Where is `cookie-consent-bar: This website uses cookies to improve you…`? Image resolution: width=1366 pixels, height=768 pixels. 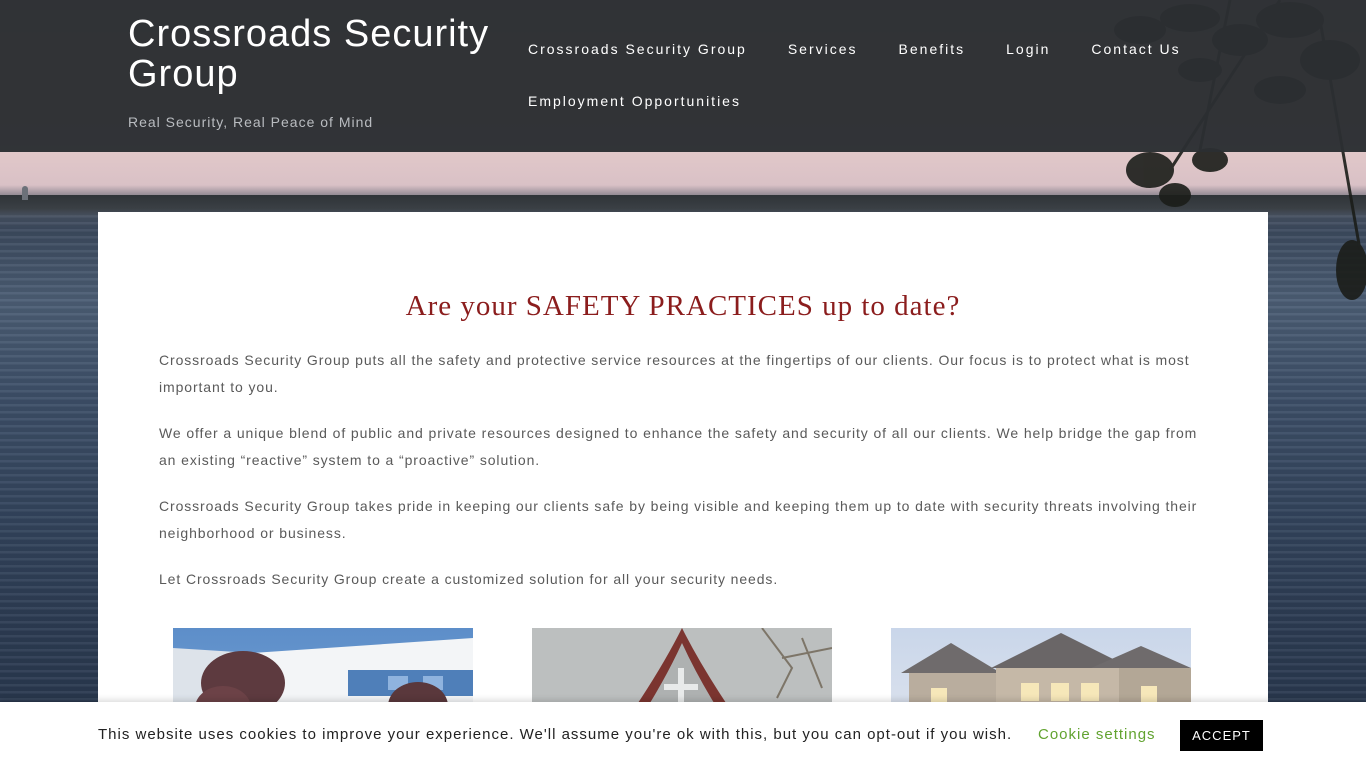 cookie-consent-bar: This website uses cookies to improve you… is located at coordinates (683, 735).